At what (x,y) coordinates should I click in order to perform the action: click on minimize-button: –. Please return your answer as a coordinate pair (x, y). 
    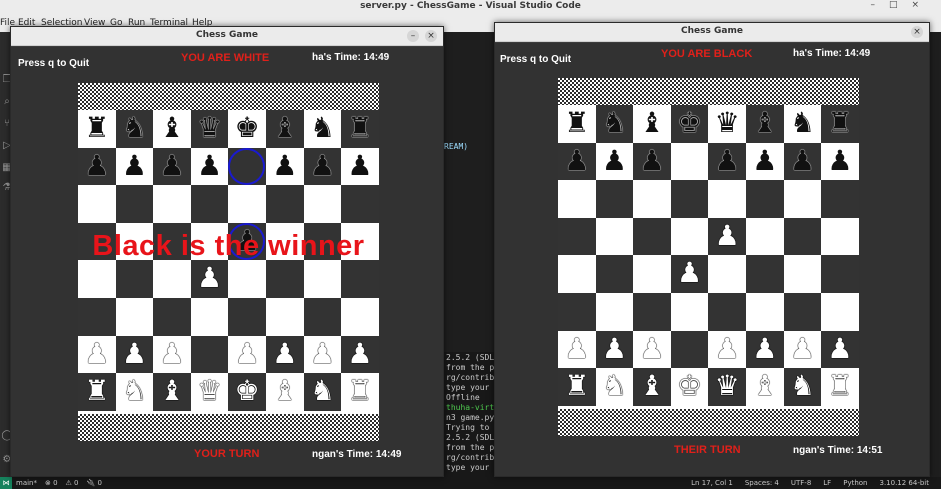
    Looking at the image, I should click on (413, 36).